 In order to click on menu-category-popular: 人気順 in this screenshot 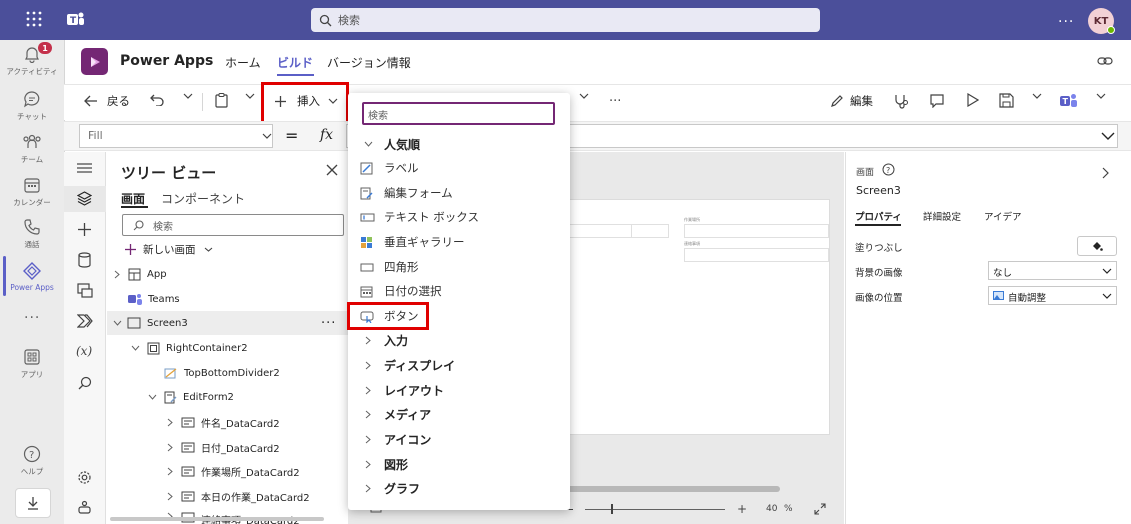, I will do `click(459, 144)`.